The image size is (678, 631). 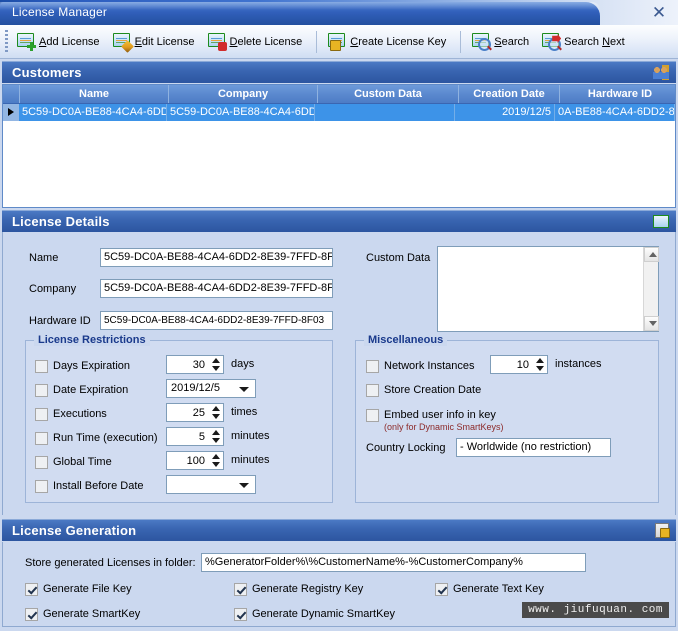 What do you see at coordinates (78, 589) in the screenshot?
I see `generate-file-key-checkbox: Generate File Key` at bounding box center [78, 589].